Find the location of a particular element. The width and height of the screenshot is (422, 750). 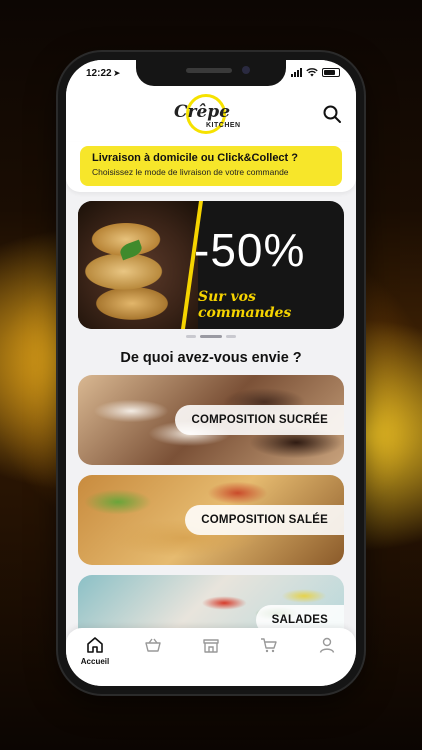

tab-basket is located at coordinates (153, 661).